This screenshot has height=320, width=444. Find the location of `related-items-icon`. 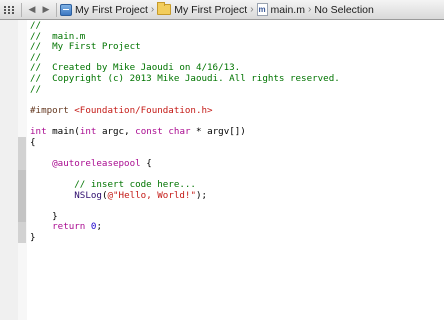

related-items-icon is located at coordinates (9, 10).